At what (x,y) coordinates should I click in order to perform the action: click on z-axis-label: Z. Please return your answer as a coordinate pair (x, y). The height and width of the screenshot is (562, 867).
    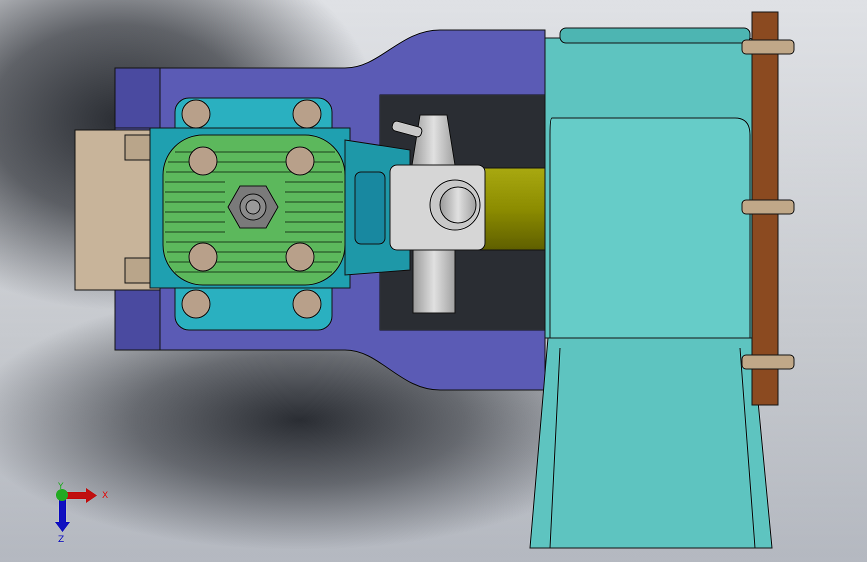
    Looking at the image, I should click on (61, 540).